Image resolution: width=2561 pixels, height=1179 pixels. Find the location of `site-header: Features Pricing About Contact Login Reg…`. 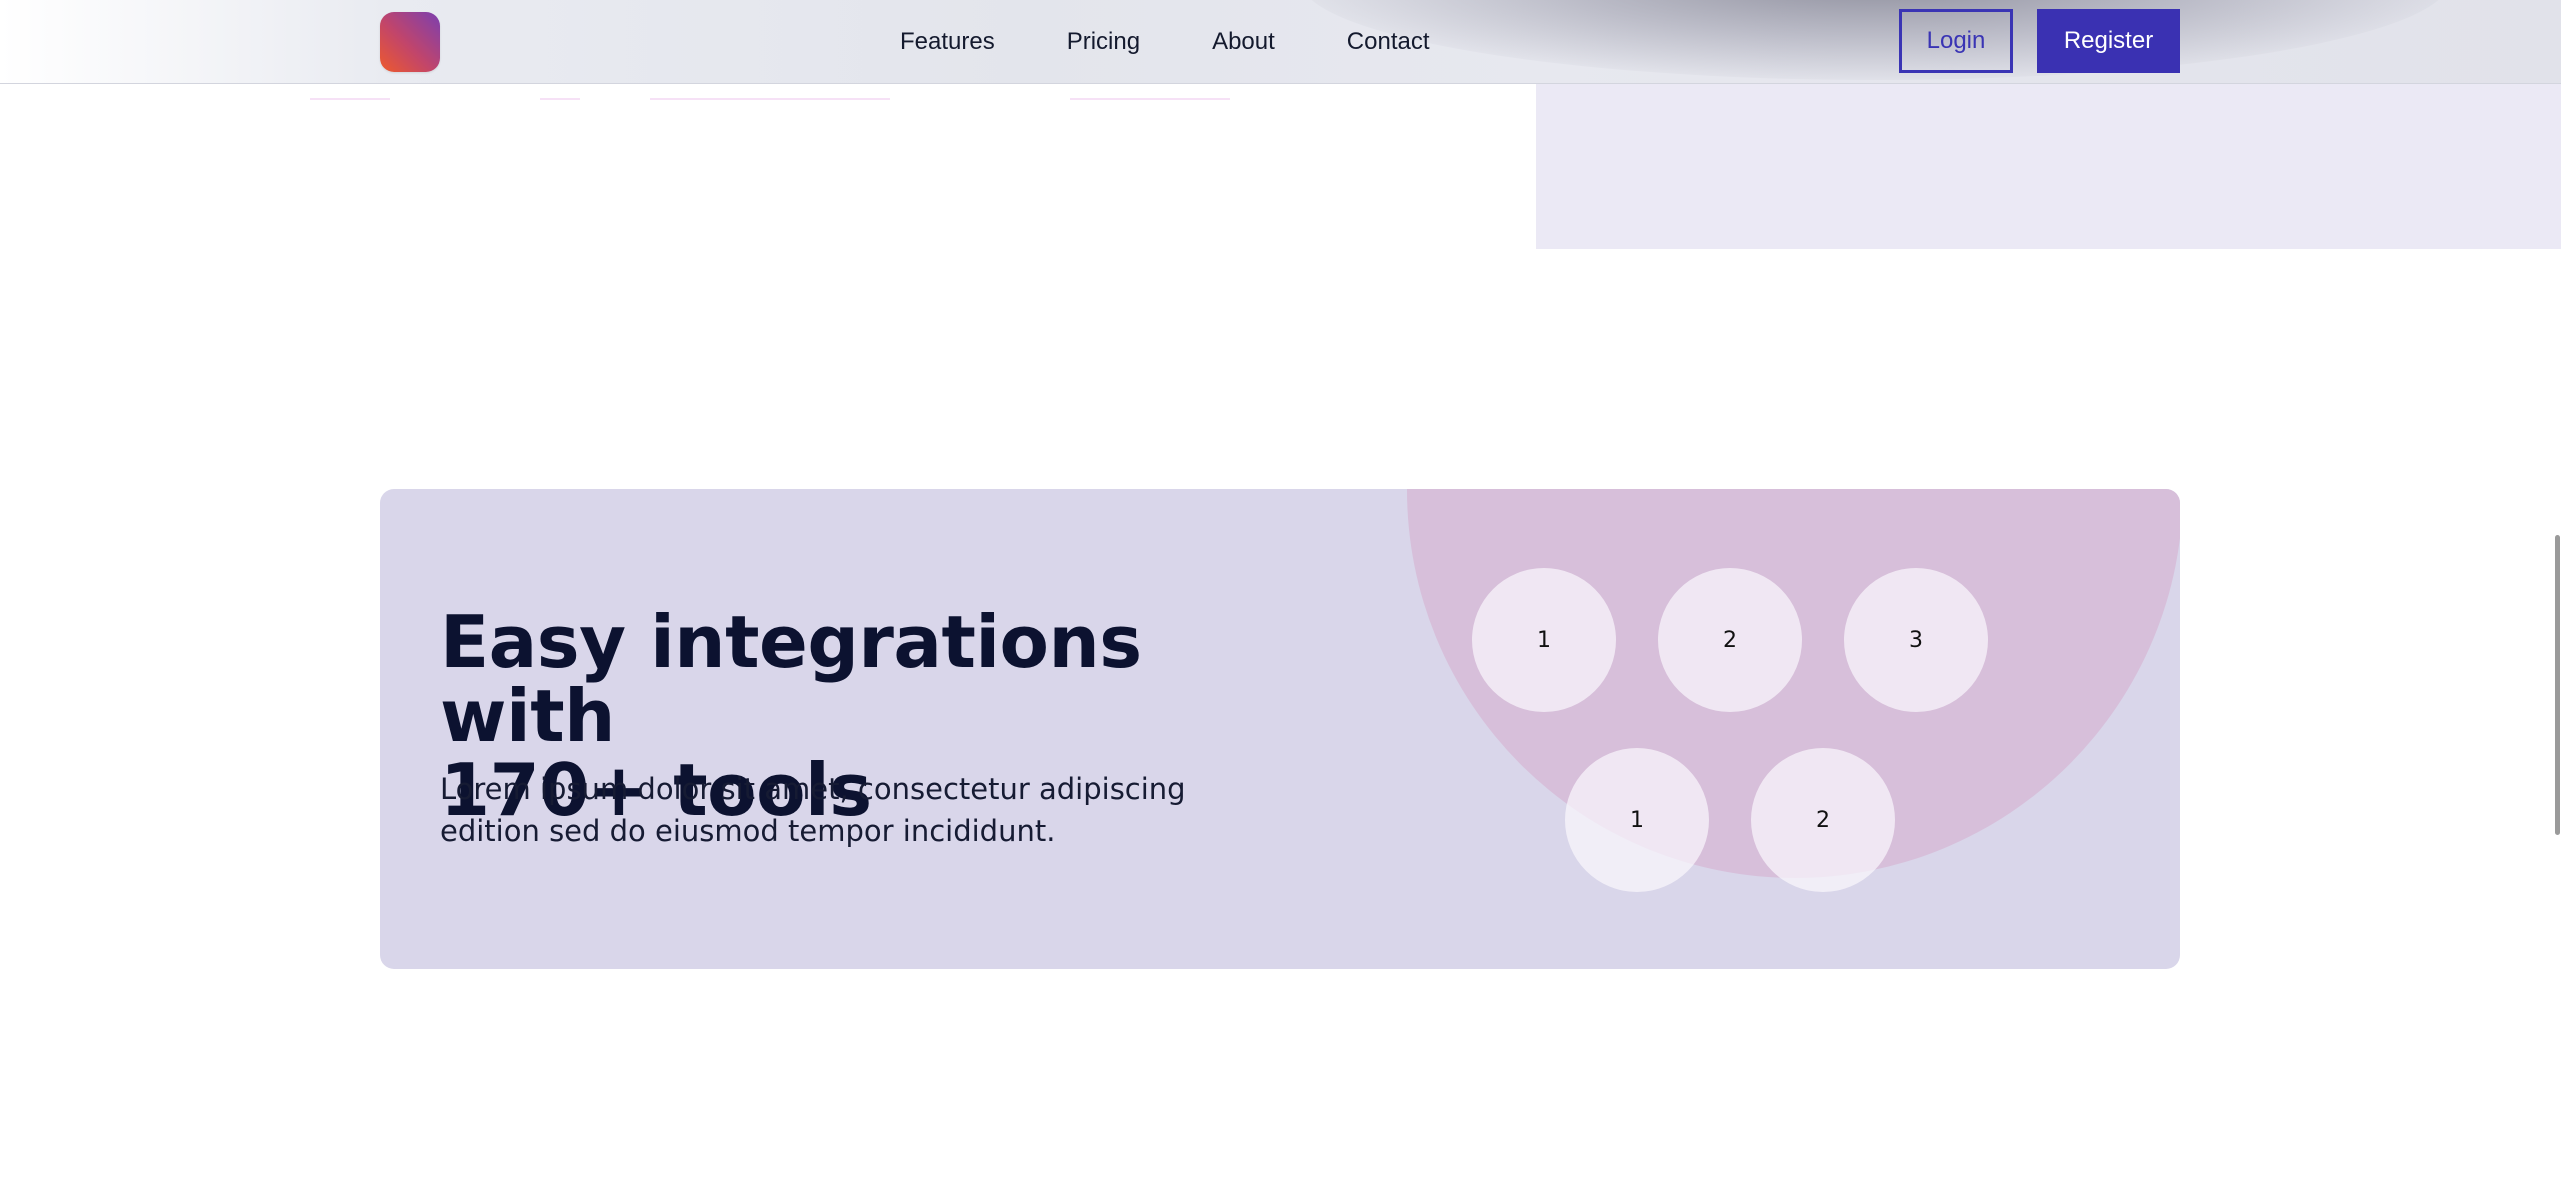

site-header: Features Pricing About Contact Login Reg… is located at coordinates (1280, 42).